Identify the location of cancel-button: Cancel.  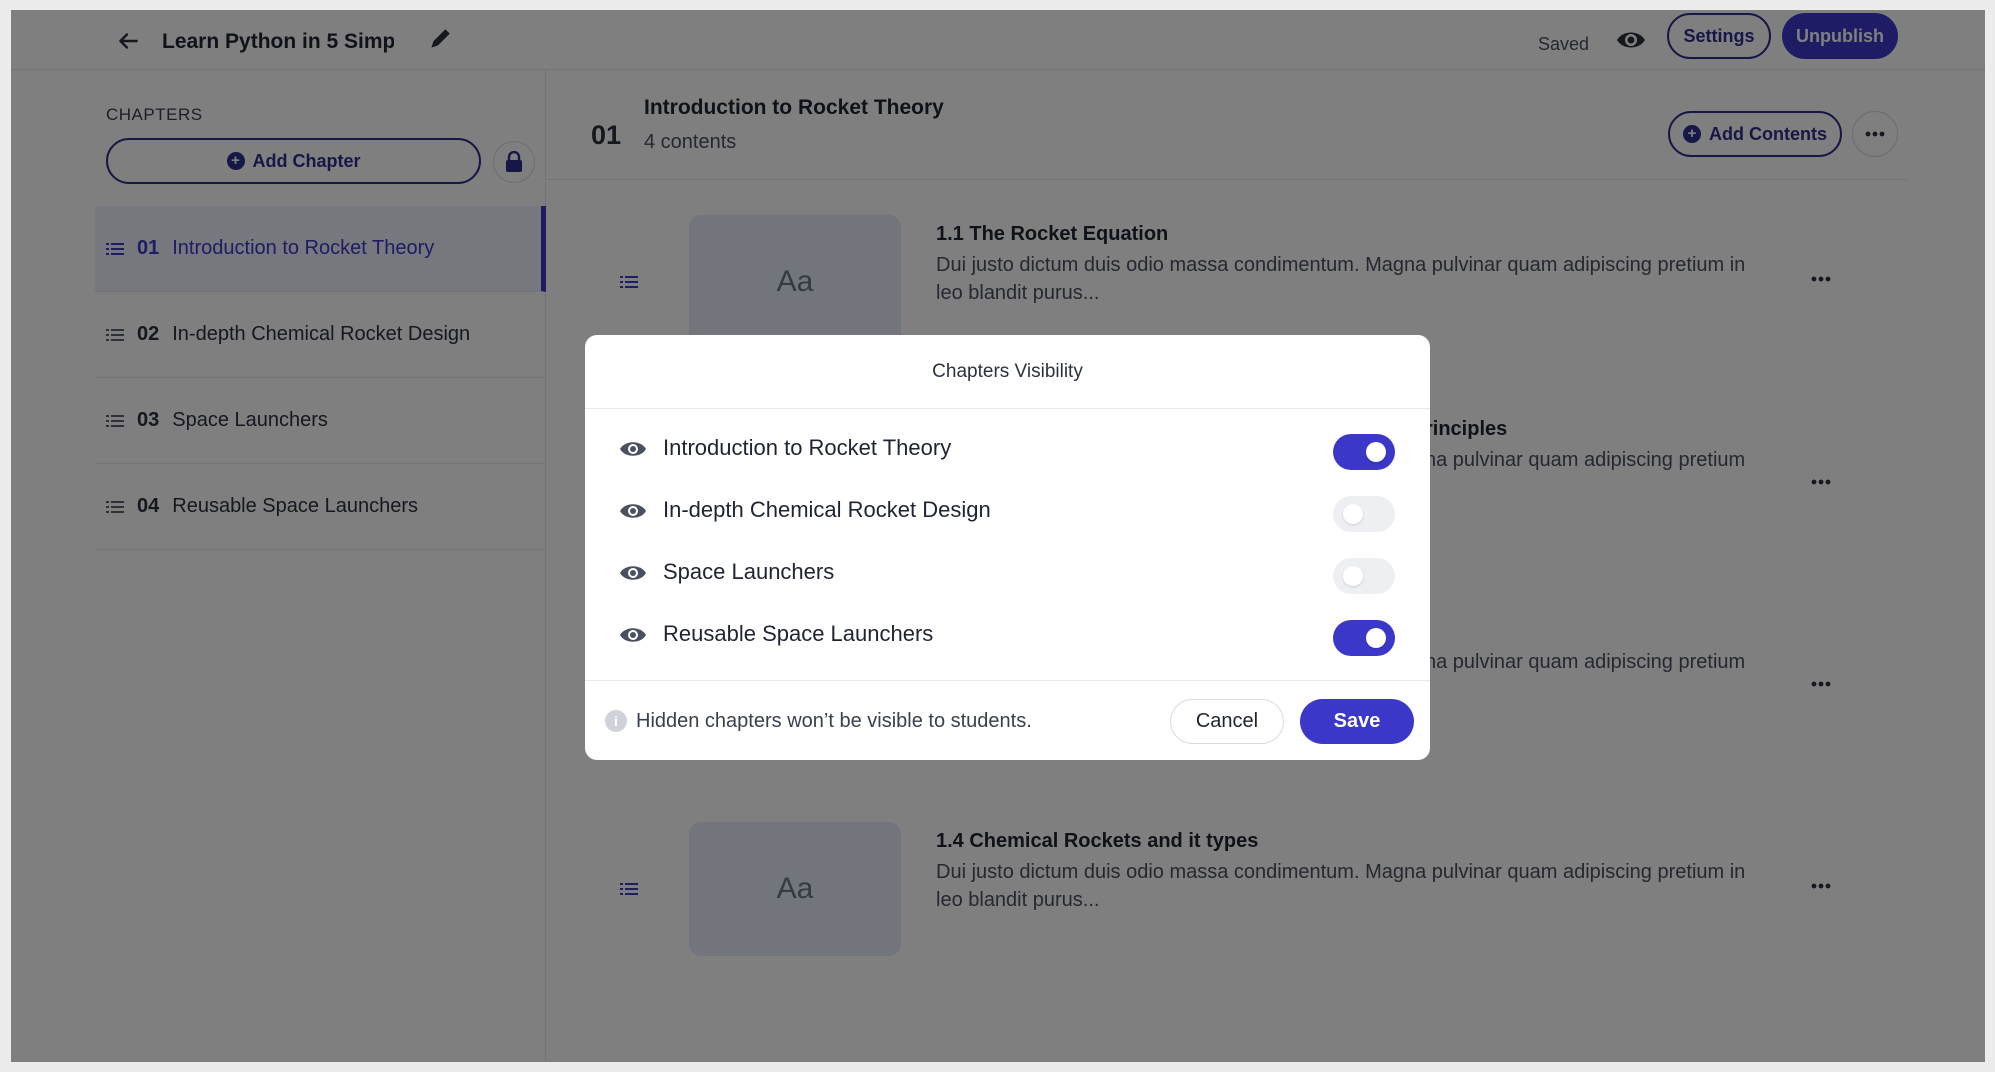
(1227, 721).